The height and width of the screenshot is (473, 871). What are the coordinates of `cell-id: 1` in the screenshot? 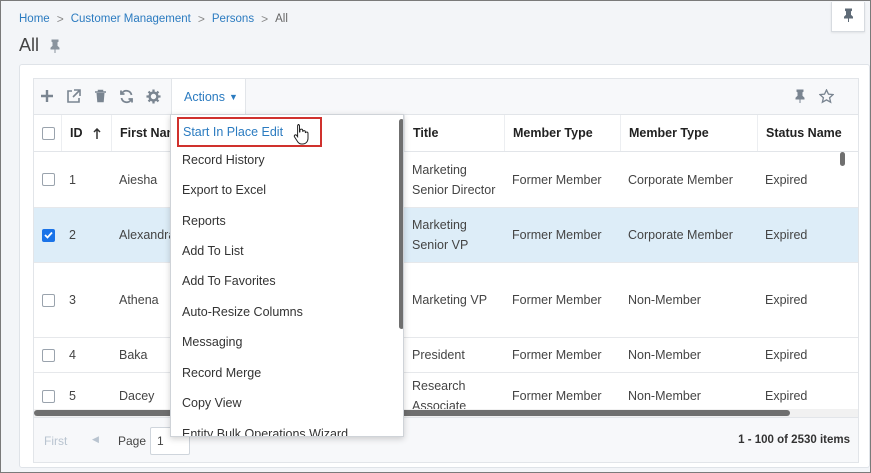 It's located at (72, 179).